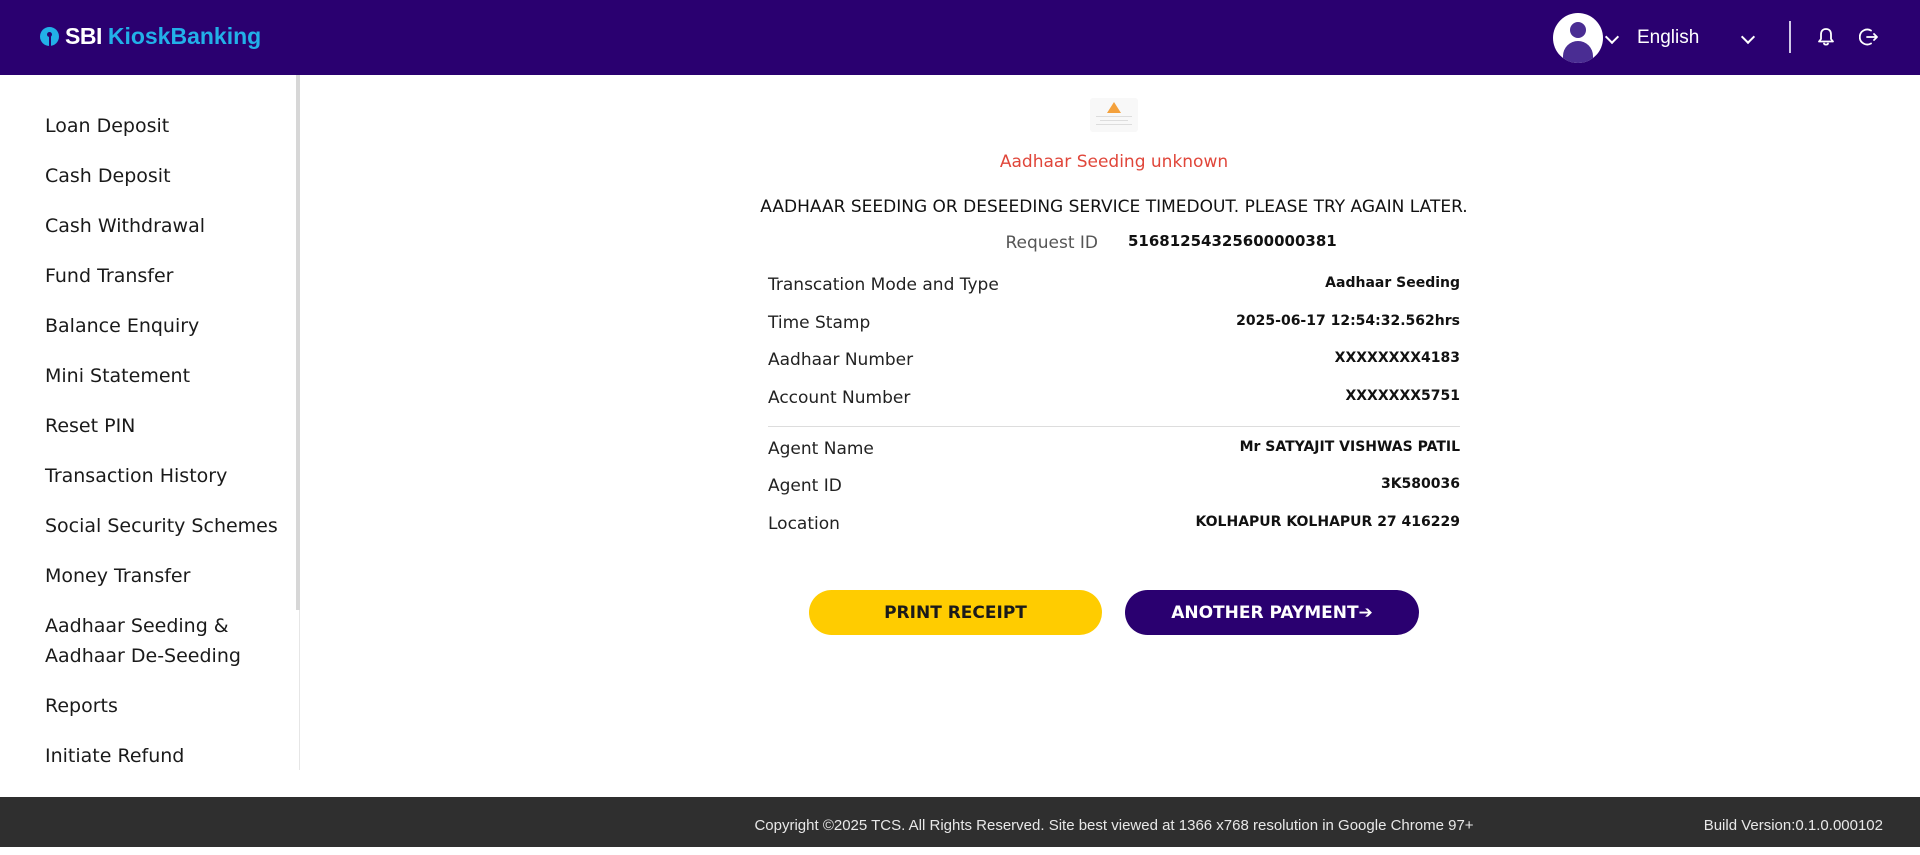 This screenshot has width=1920, height=855. I want to click on sidebar-item-loan-deposit: Loan Deposit, so click(107, 126).